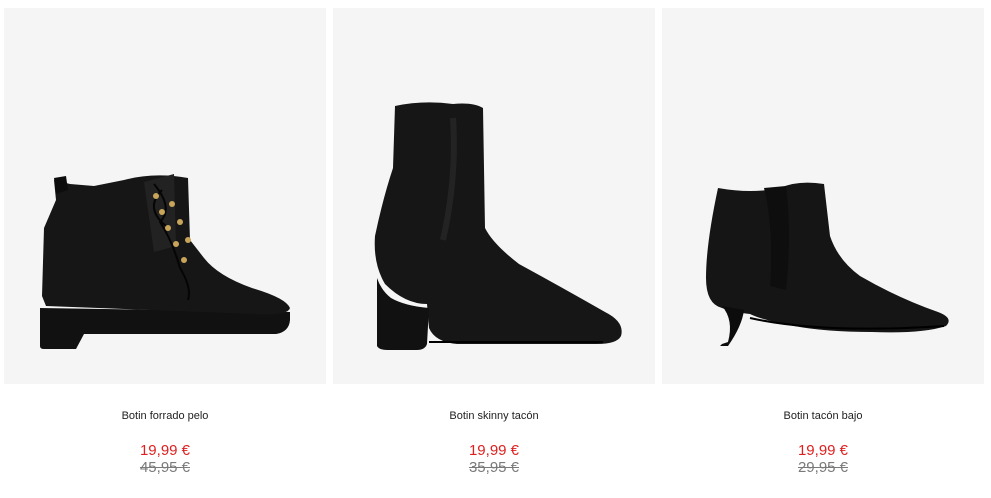  Describe the element at coordinates (823, 467) in the screenshot. I see `original-price: 29,95 €` at that location.